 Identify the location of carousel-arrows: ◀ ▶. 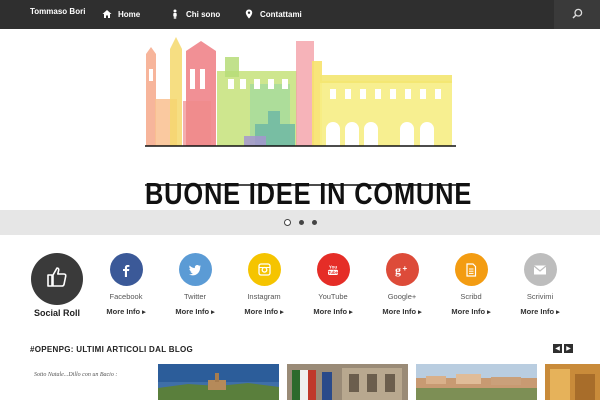
(563, 348).